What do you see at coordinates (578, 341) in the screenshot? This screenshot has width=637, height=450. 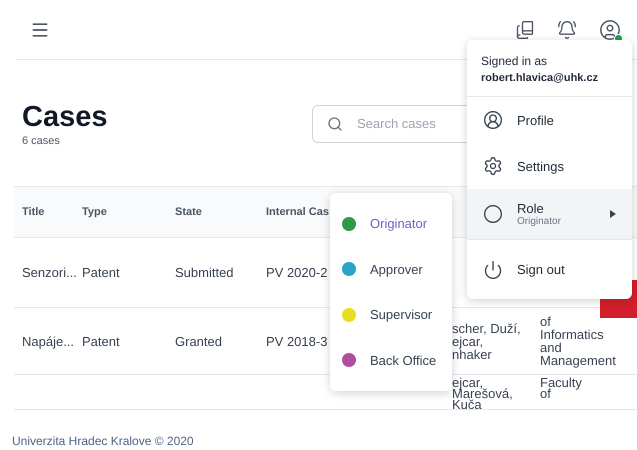 I see `table-cell: of Informatics and Management` at bounding box center [578, 341].